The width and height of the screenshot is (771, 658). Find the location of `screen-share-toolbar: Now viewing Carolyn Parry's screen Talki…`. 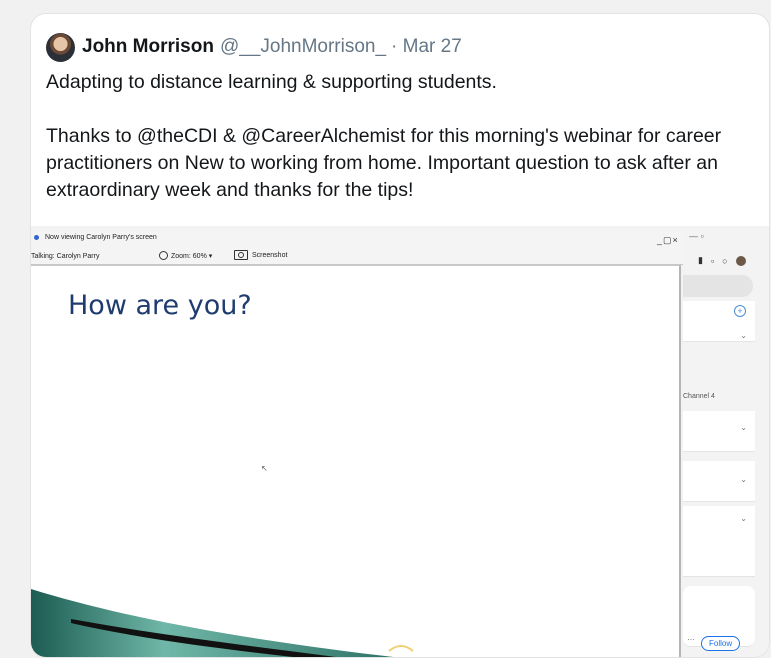

screen-share-toolbar: Now viewing Carolyn Parry's screen Talki… is located at coordinates (357, 248).